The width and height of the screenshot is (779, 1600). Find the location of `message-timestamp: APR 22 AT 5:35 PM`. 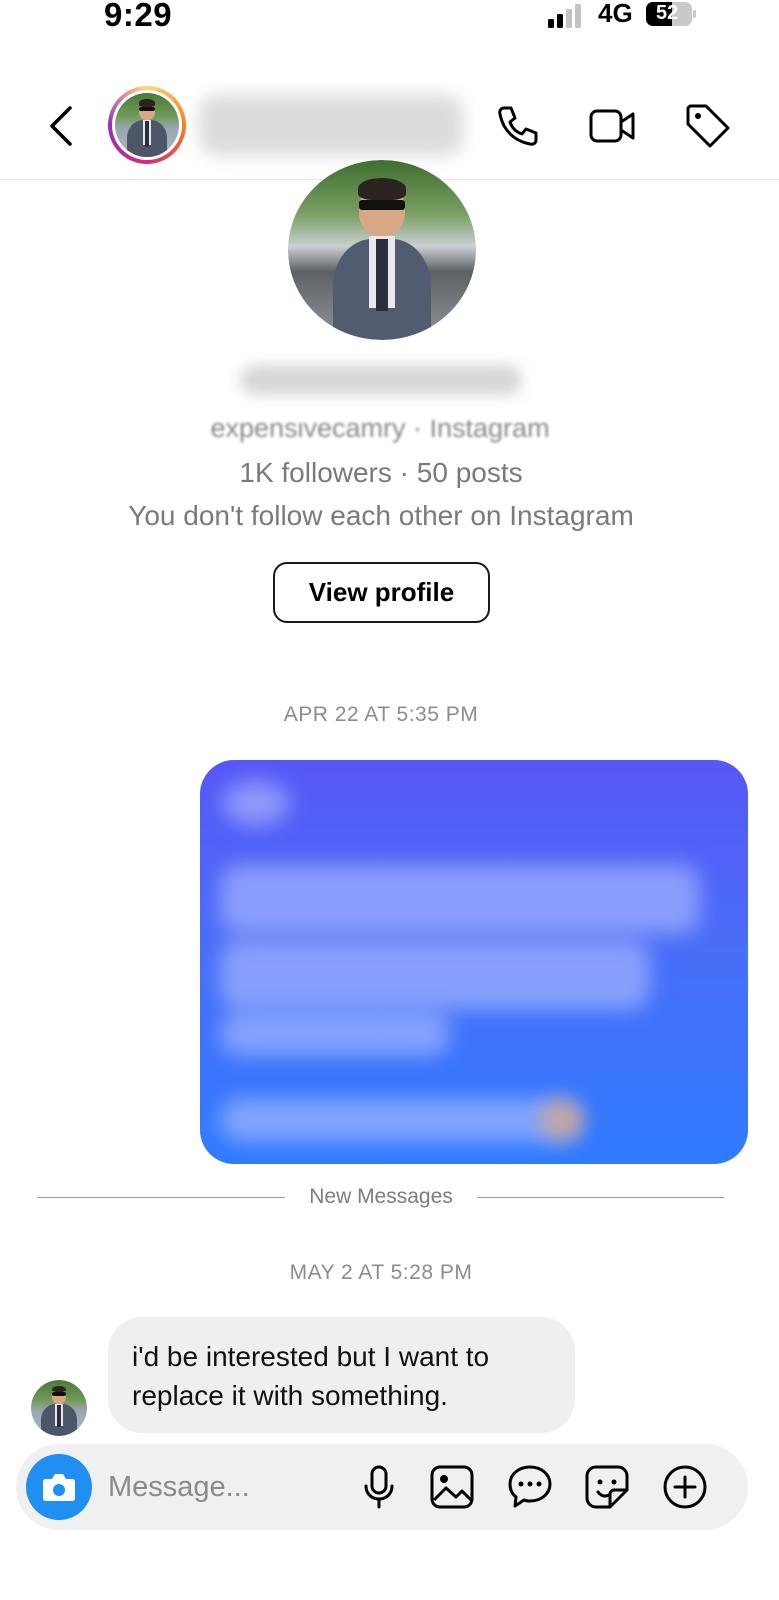

message-timestamp: APR 22 AT 5:35 PM is located at coordinates (381, 714).